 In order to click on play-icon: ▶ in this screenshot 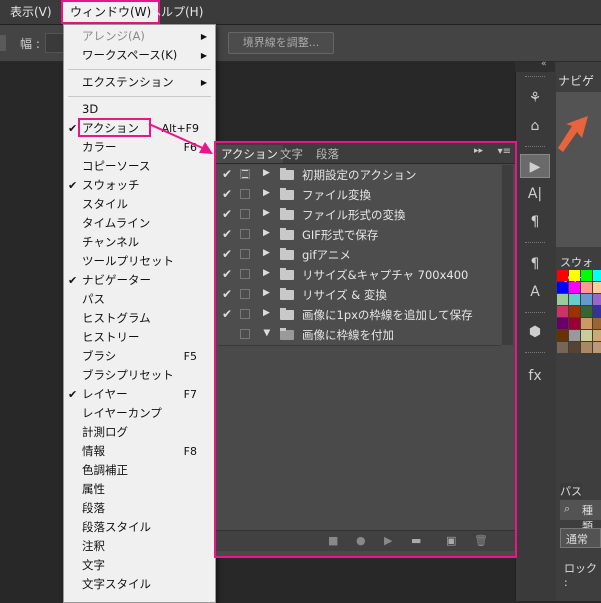, I will do `click(388, 540)`.